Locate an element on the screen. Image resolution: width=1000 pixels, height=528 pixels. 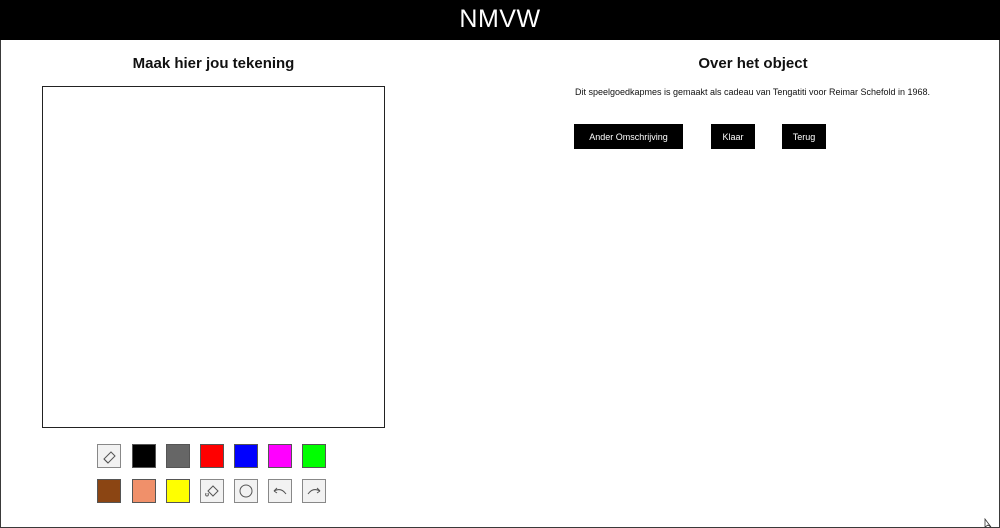
brand-logo: NMVW is located at coordinates (500, 19).